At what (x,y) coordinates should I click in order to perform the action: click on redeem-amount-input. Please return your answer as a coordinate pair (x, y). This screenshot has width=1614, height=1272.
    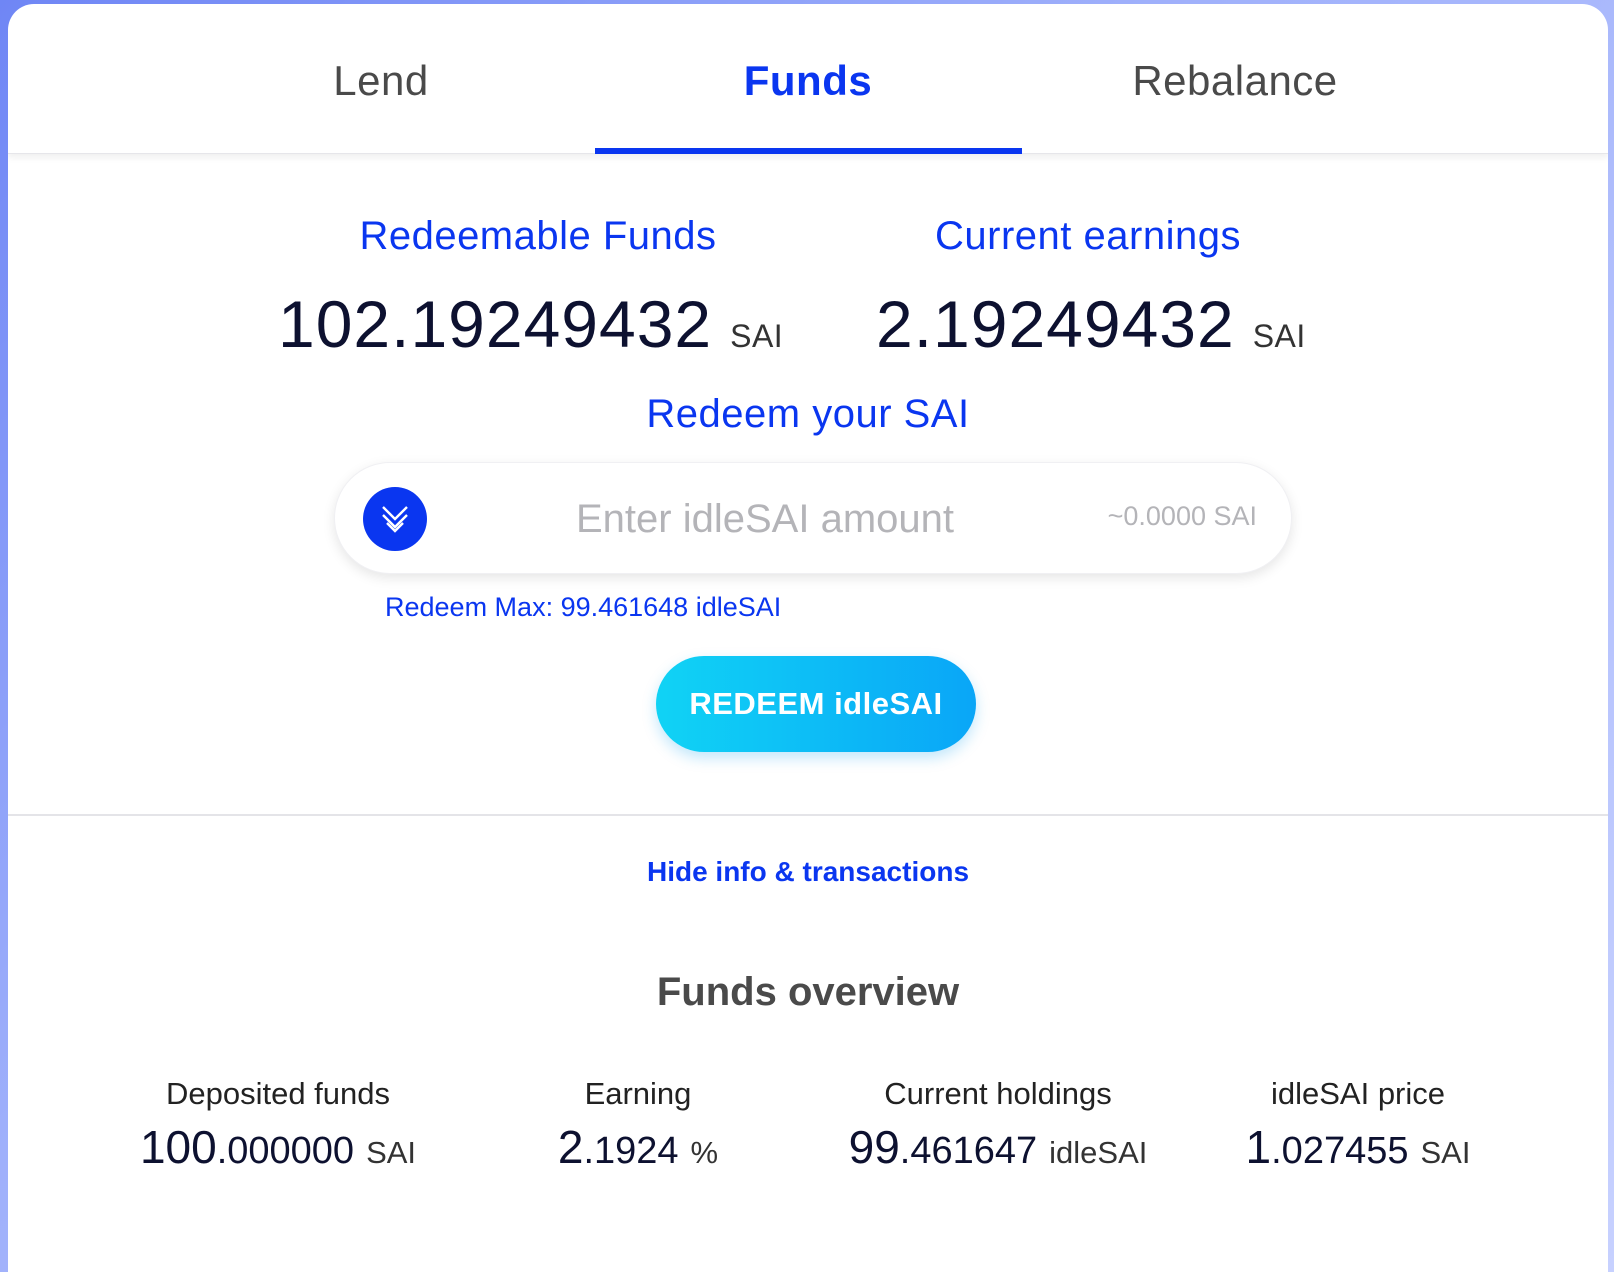
    Looking at the image, I should click on (765, 519).